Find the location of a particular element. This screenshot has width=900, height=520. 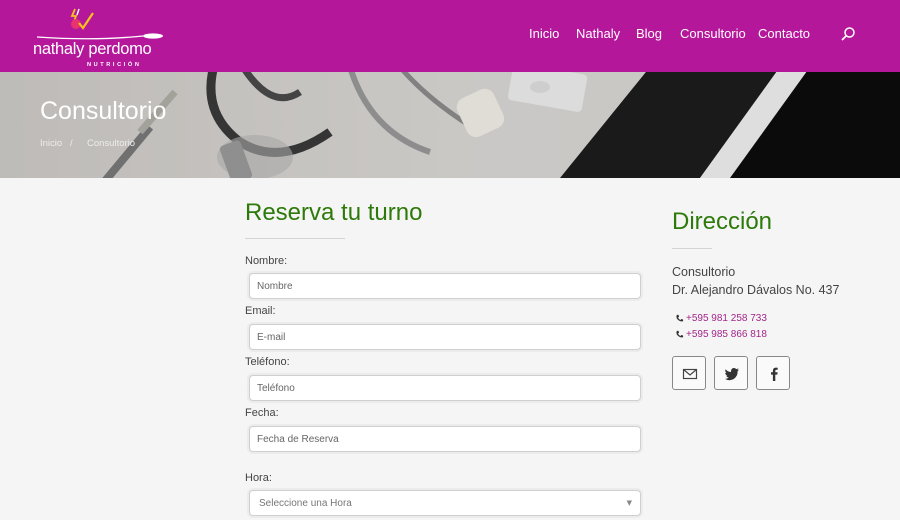

facebook-button is located at coordinates (773, 373).